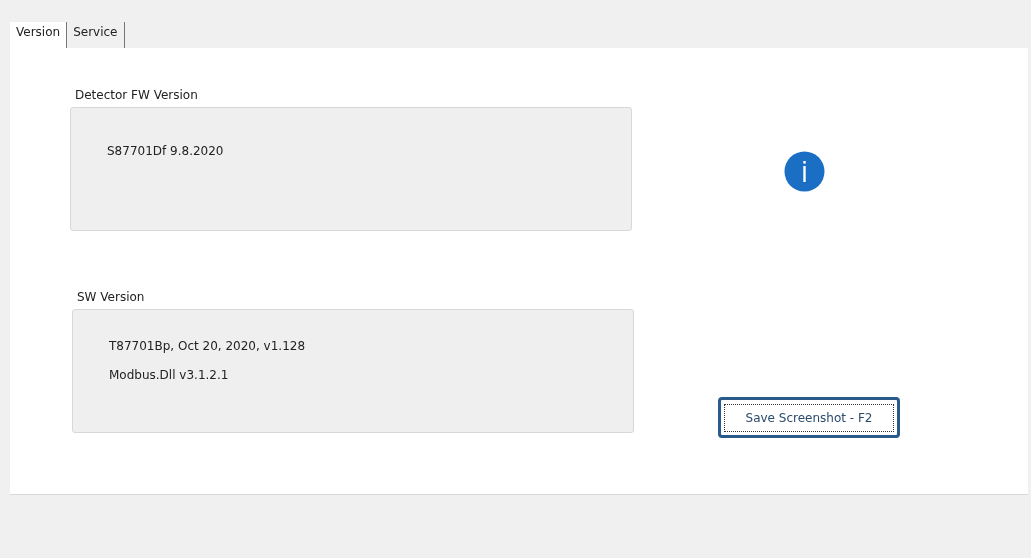 The width and height of the screenshot is (1031, 558). What do you see at coordinates (809, 417) in the screenshot?
I see `save-screenshot-button: Save Screenshot - F2` at bounding box center [809, 417].